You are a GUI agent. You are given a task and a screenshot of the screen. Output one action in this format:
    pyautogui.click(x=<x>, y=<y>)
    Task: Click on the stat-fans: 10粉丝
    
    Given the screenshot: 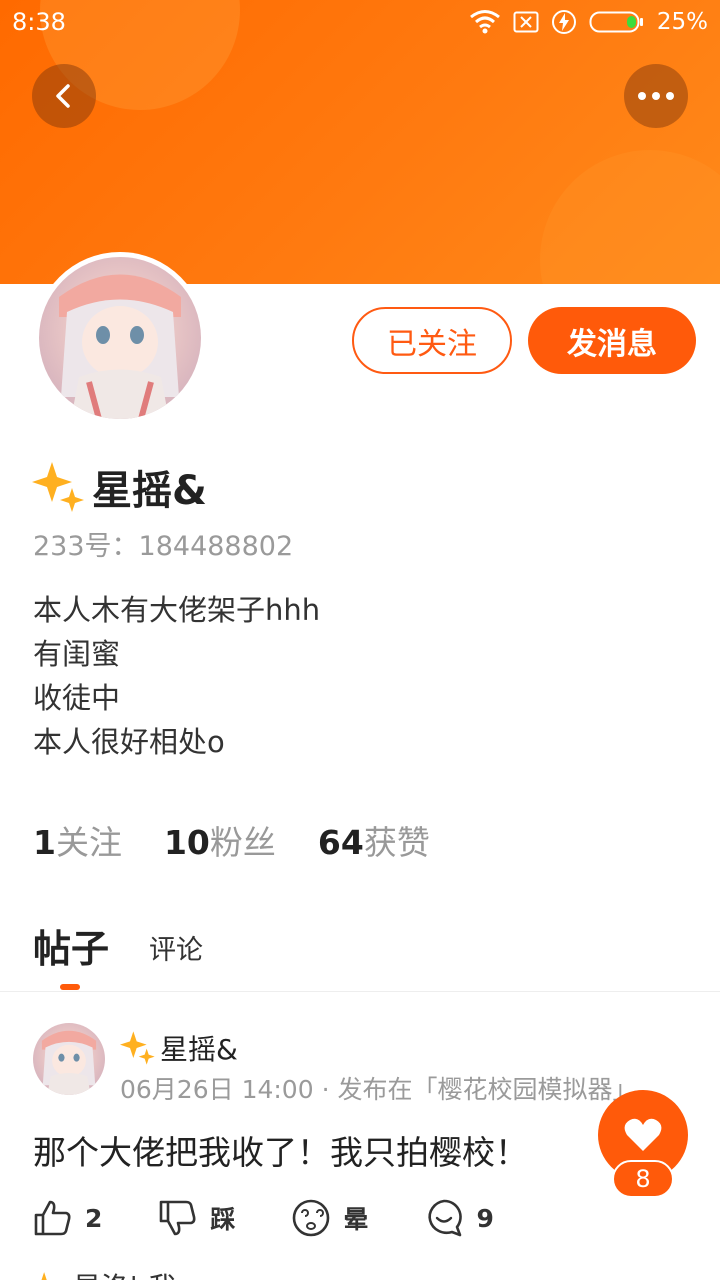 What is the action you would take?
    pyautogui.click(x=220, y=840)
    